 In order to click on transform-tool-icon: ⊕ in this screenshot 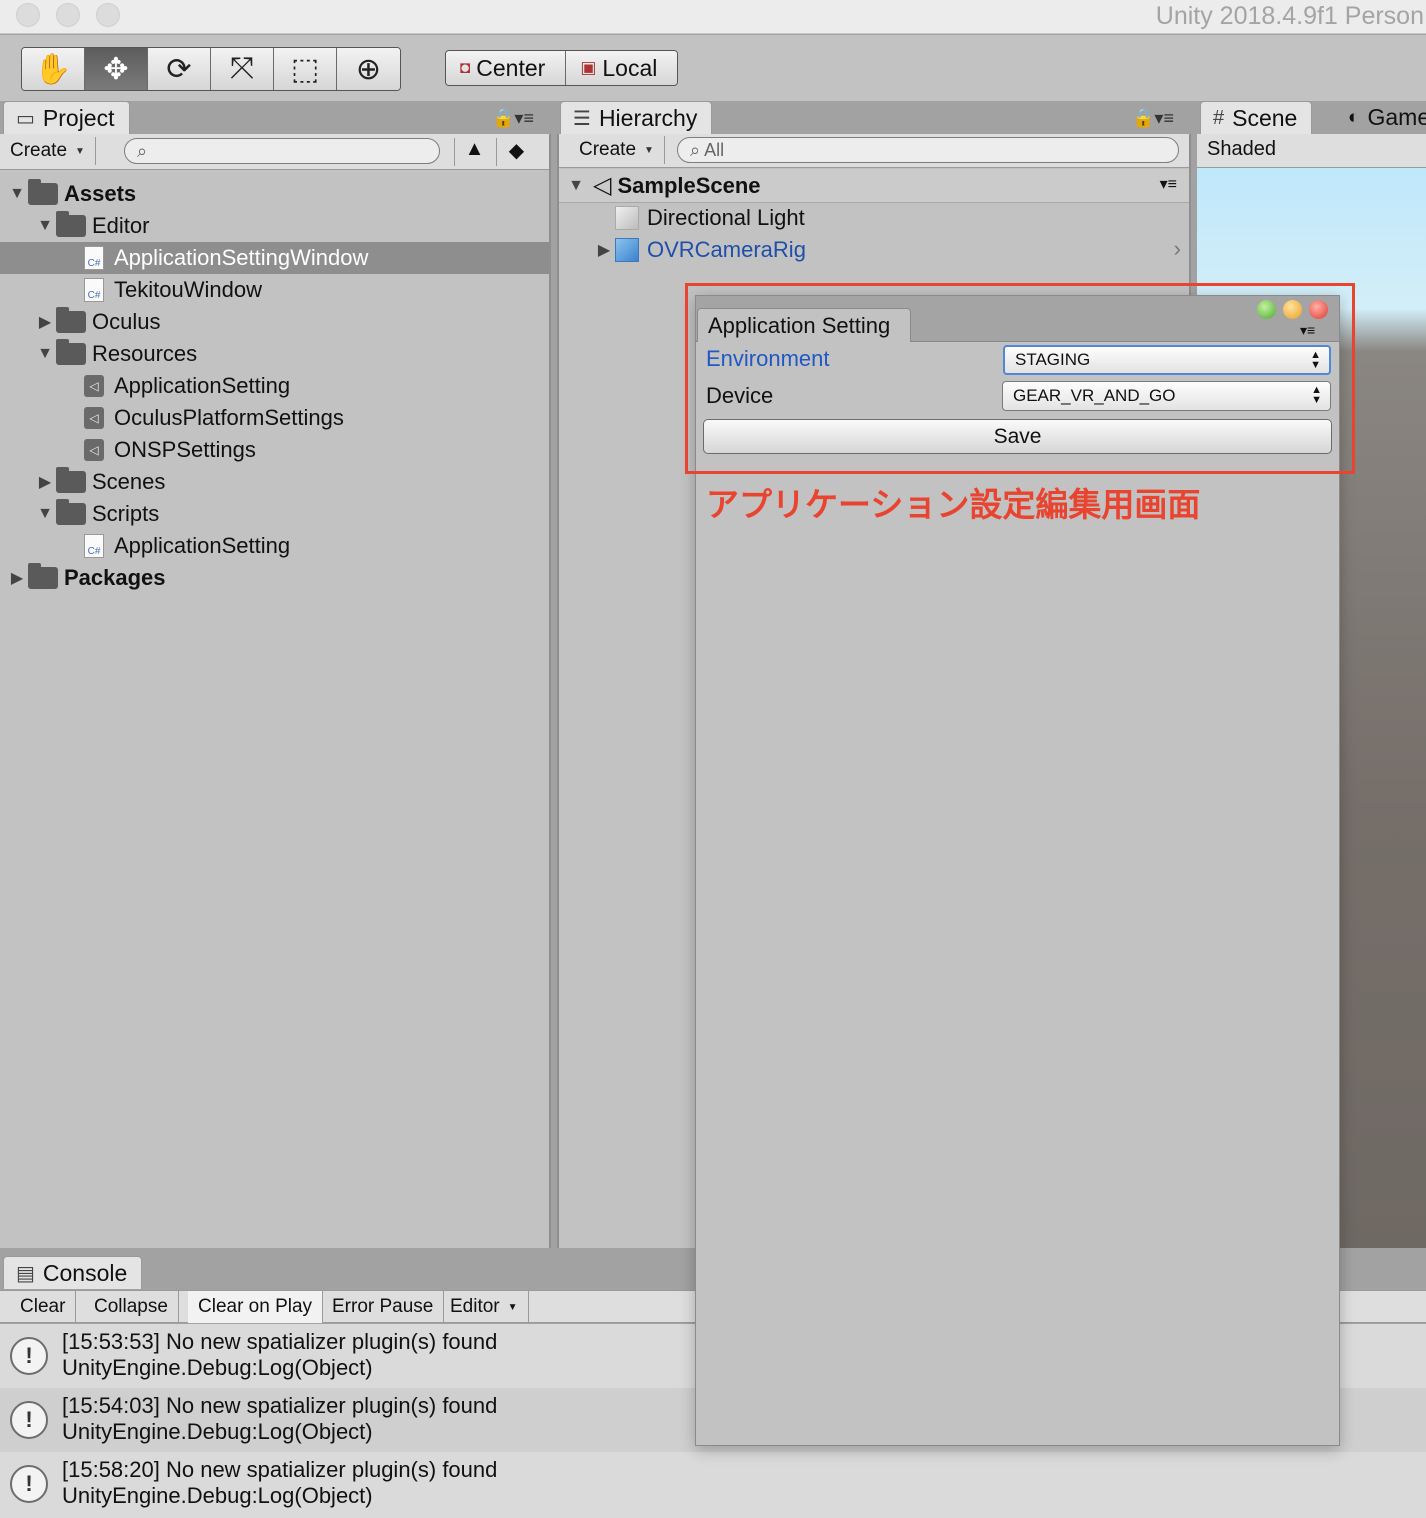, I will do `click(368, 69)`.